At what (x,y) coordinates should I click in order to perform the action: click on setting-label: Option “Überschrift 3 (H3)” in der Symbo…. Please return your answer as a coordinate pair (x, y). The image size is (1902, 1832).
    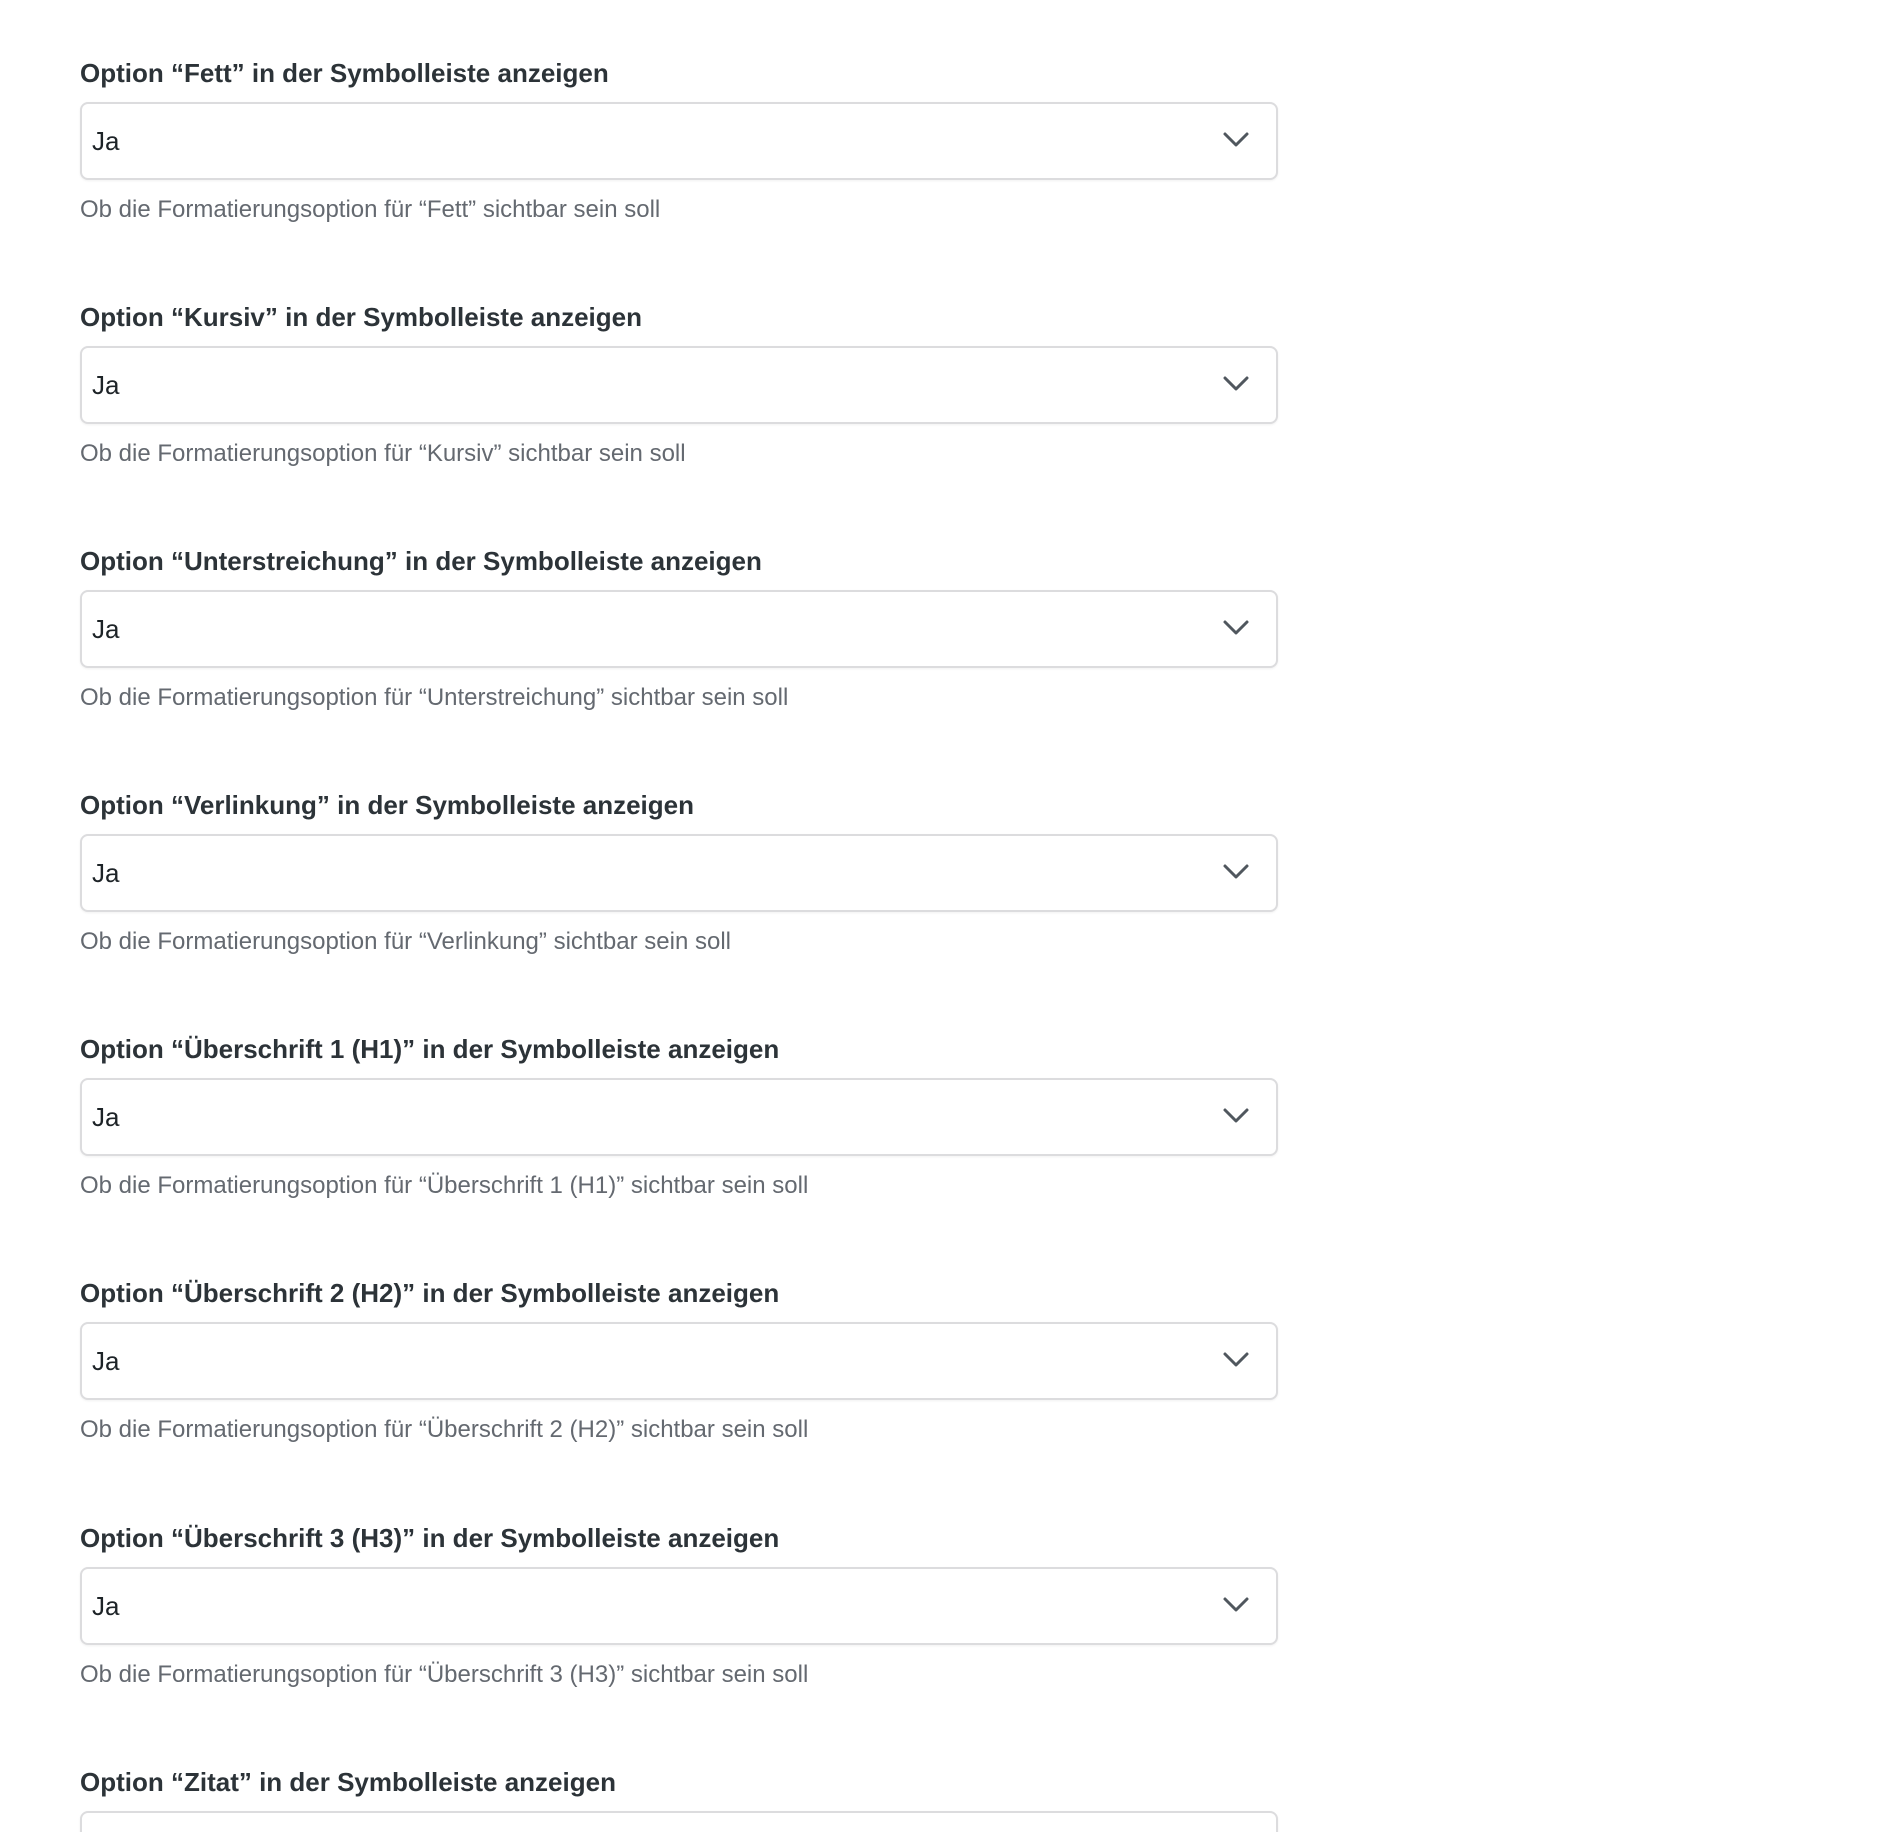
    Looking at the image, I should click on (430, 1538).